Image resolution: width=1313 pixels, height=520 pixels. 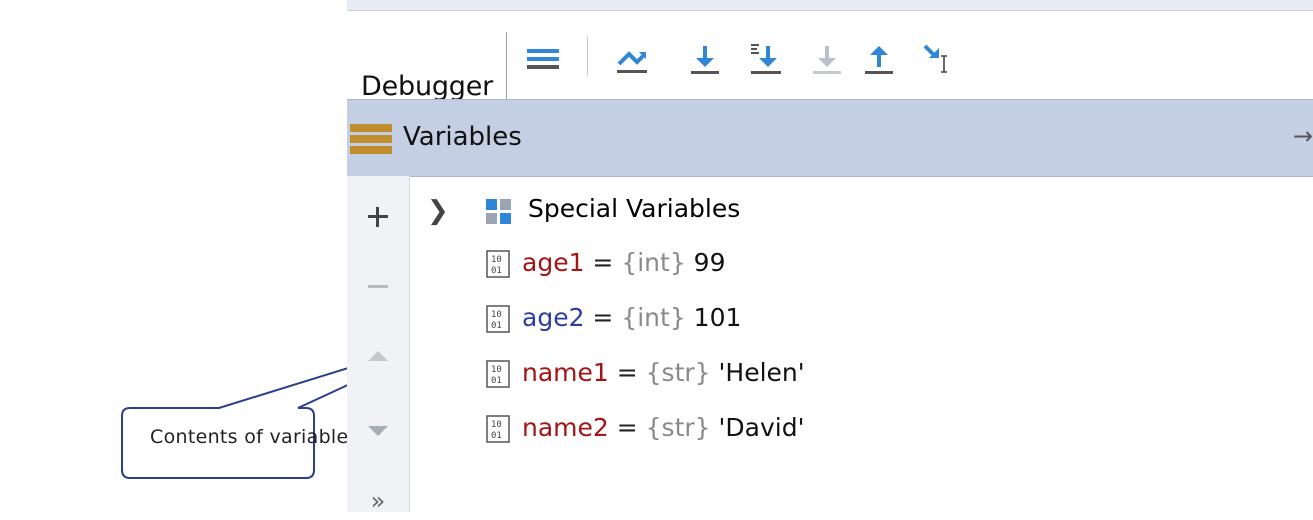 What do you see at coordinates (859, 320) in the screenshot?
I see `variable-row-age2: 10 01 age2 = {int} 101` at bounding box center [859, 320].